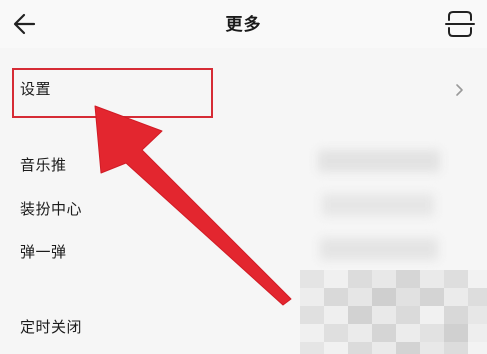 The width and height of the screenshot is (487, 354). I want to click on scan-button, so click(460, 24).